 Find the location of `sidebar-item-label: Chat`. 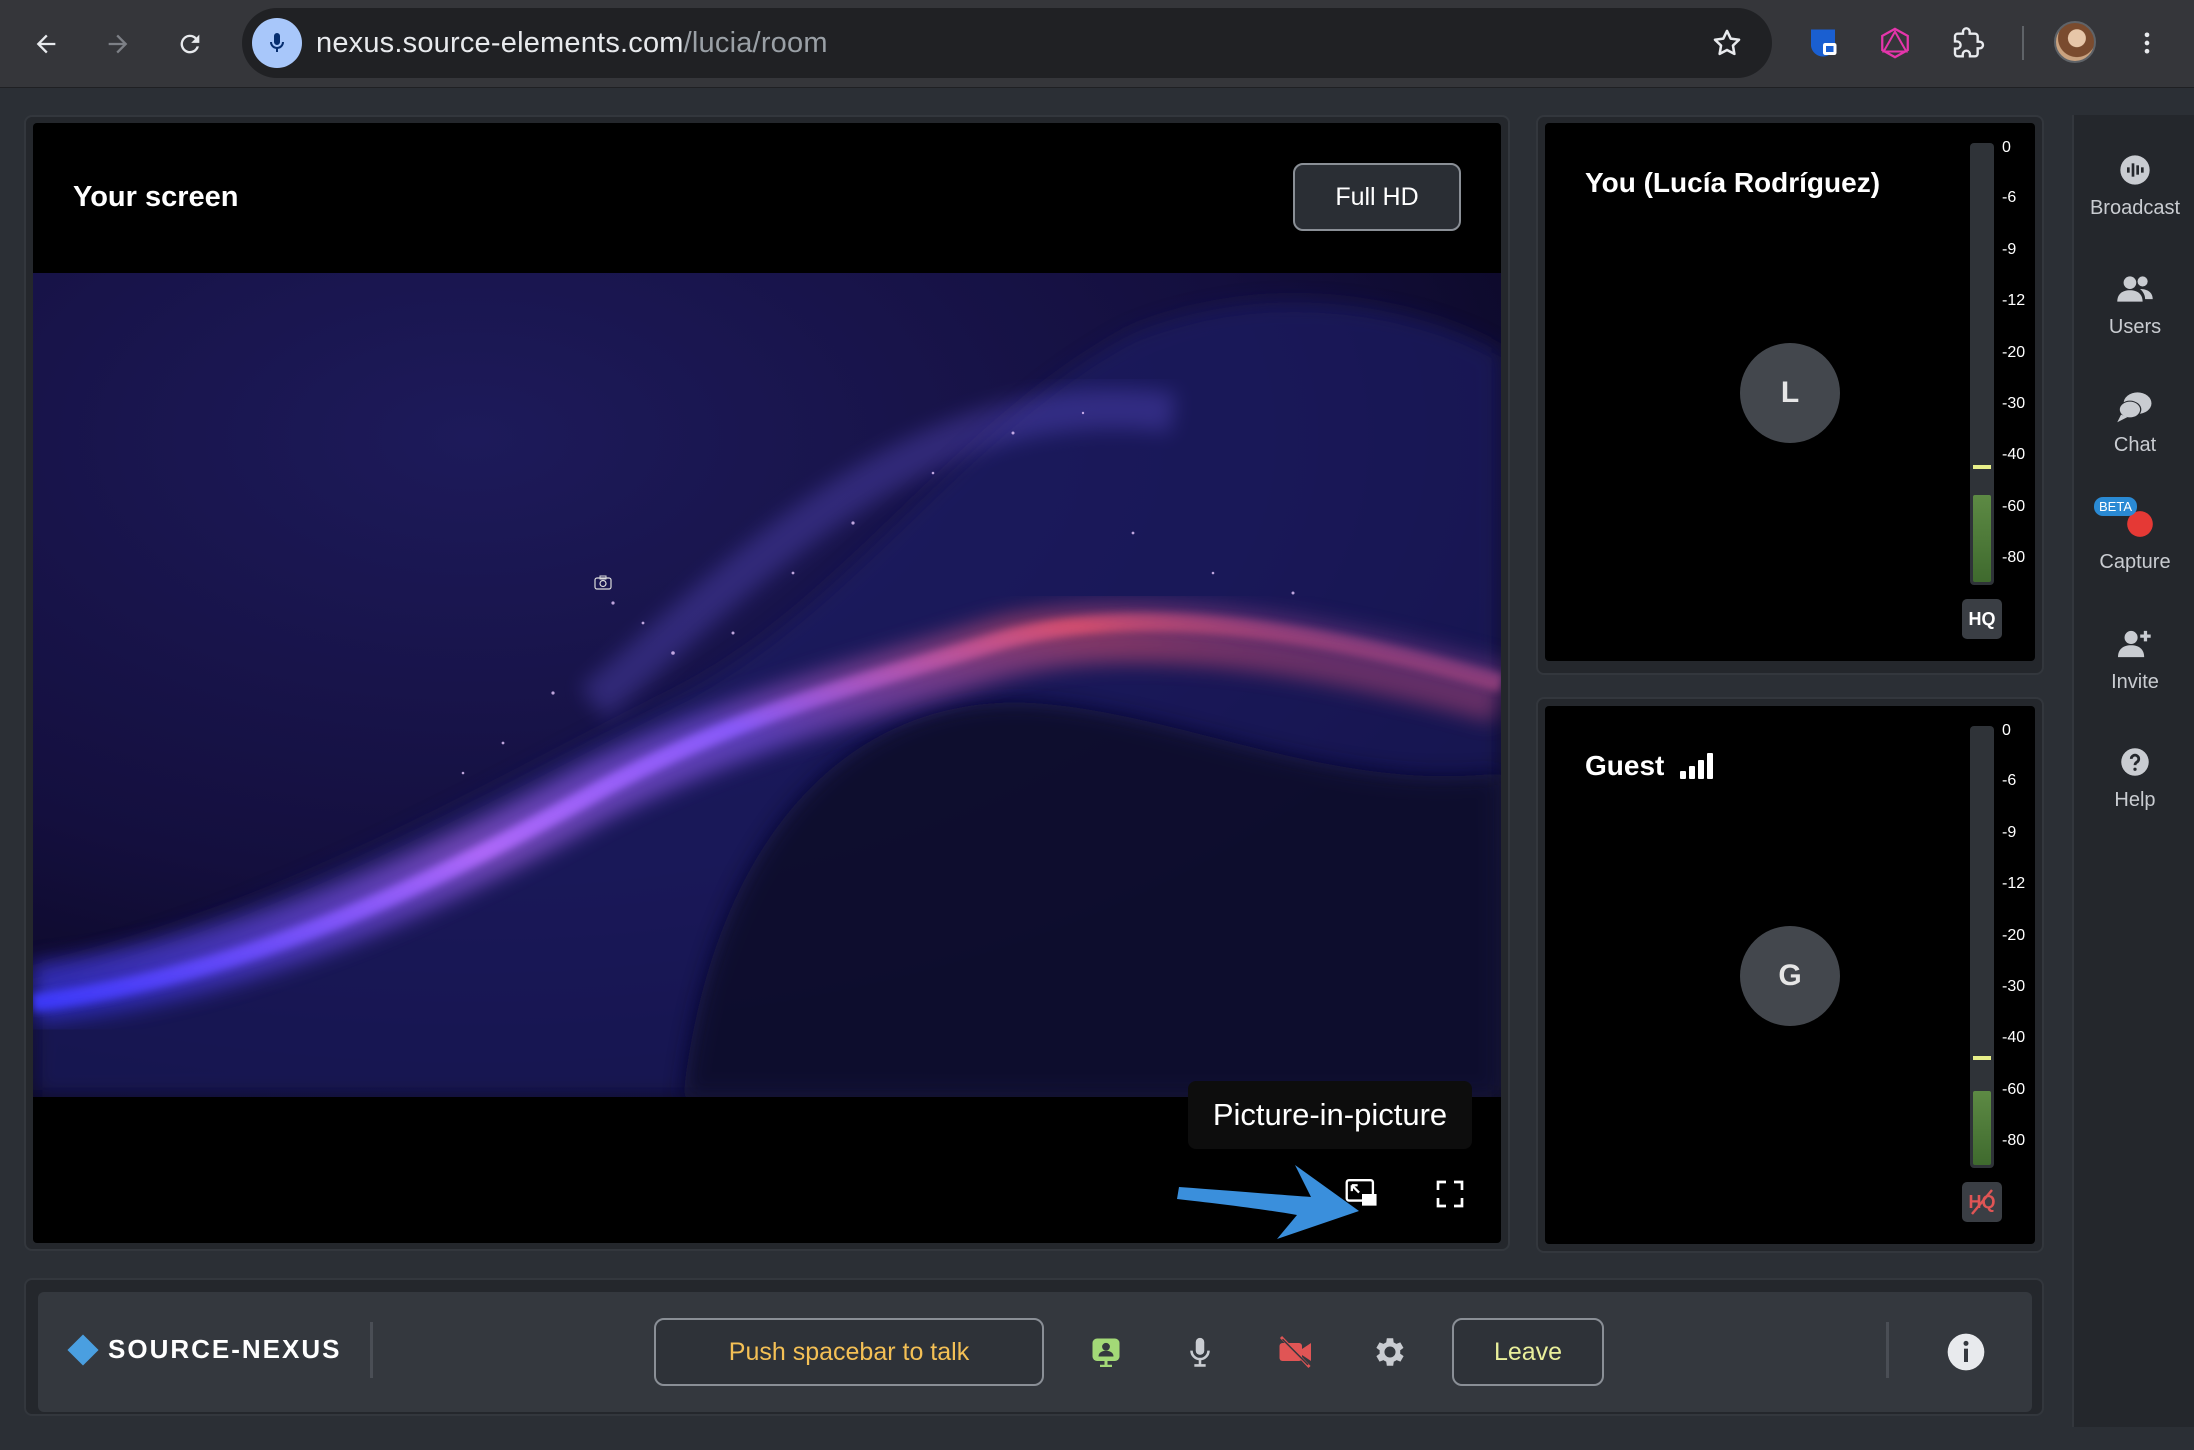

sidebar-item-label: Chat is located at coordinates (2135, 445).